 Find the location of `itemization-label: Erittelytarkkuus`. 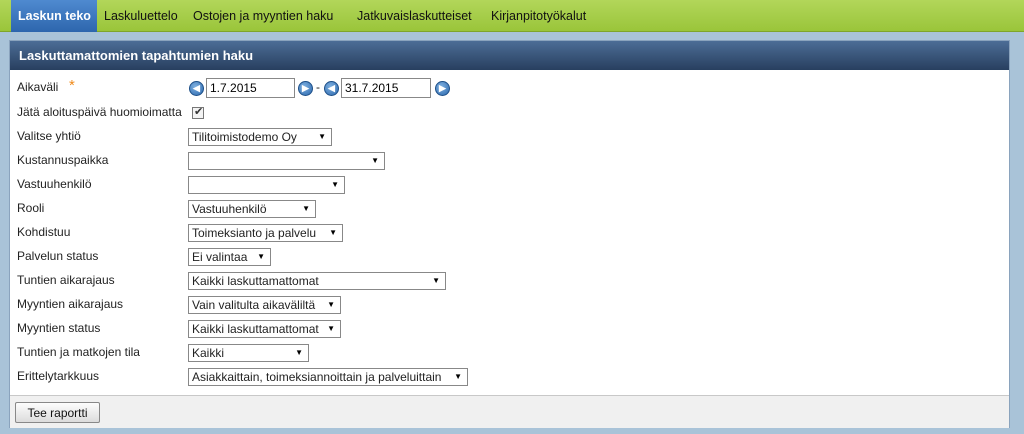

itemization-label: Erittelytarkkuus is located at coordinates (58, 376).